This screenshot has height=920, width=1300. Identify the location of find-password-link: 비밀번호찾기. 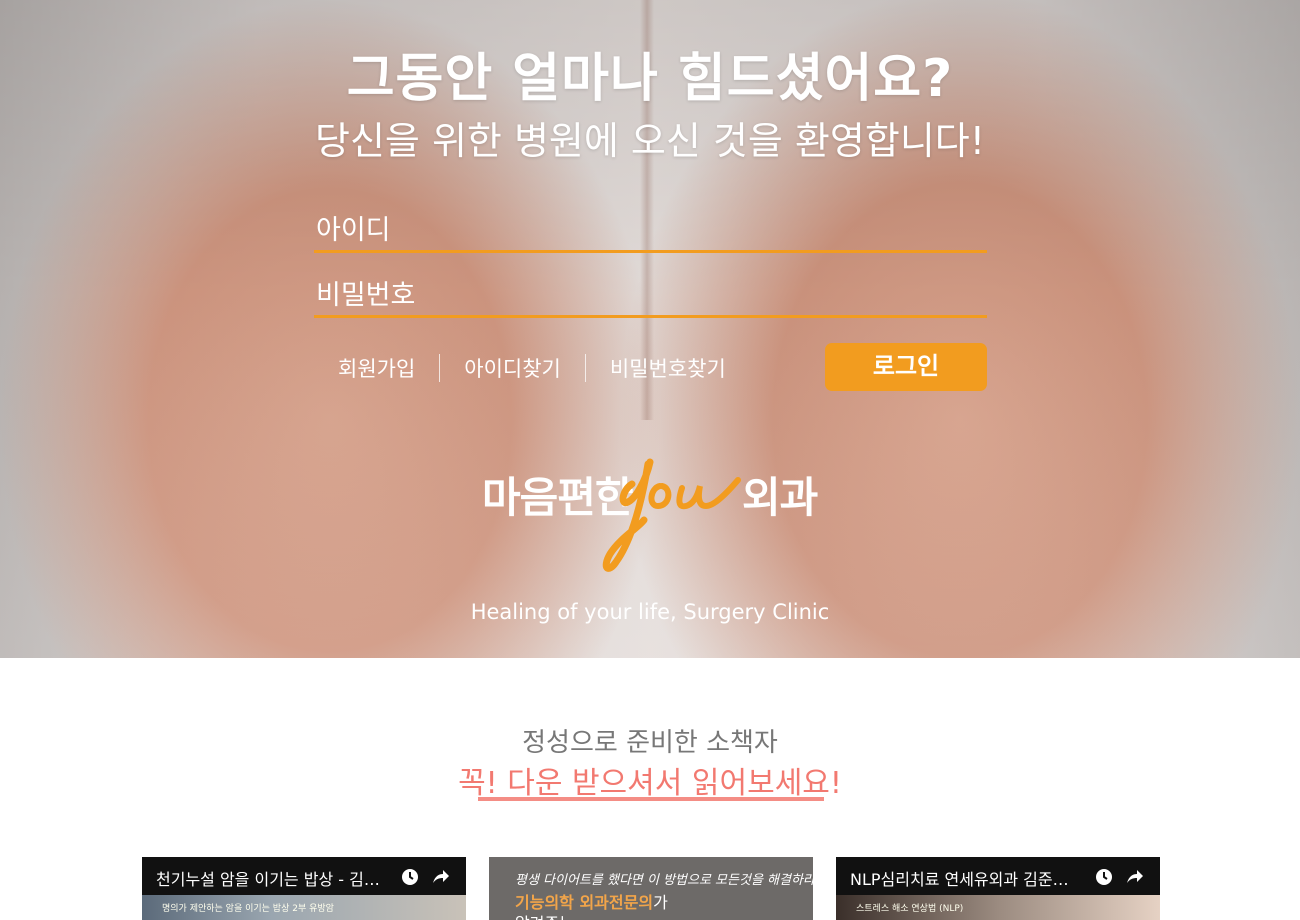
(668, 368).